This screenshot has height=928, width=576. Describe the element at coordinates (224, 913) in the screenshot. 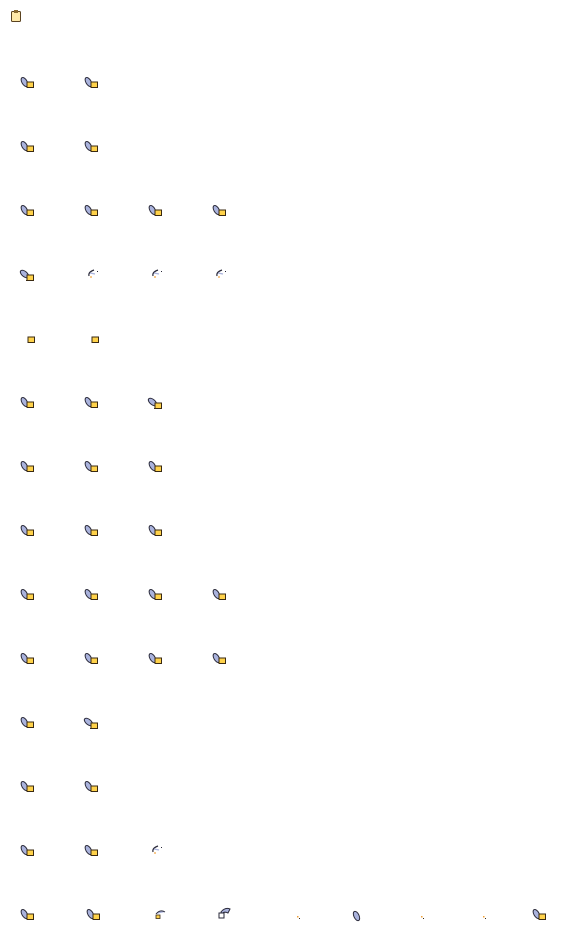

I see `sprite-frame-swing-large` at that location.